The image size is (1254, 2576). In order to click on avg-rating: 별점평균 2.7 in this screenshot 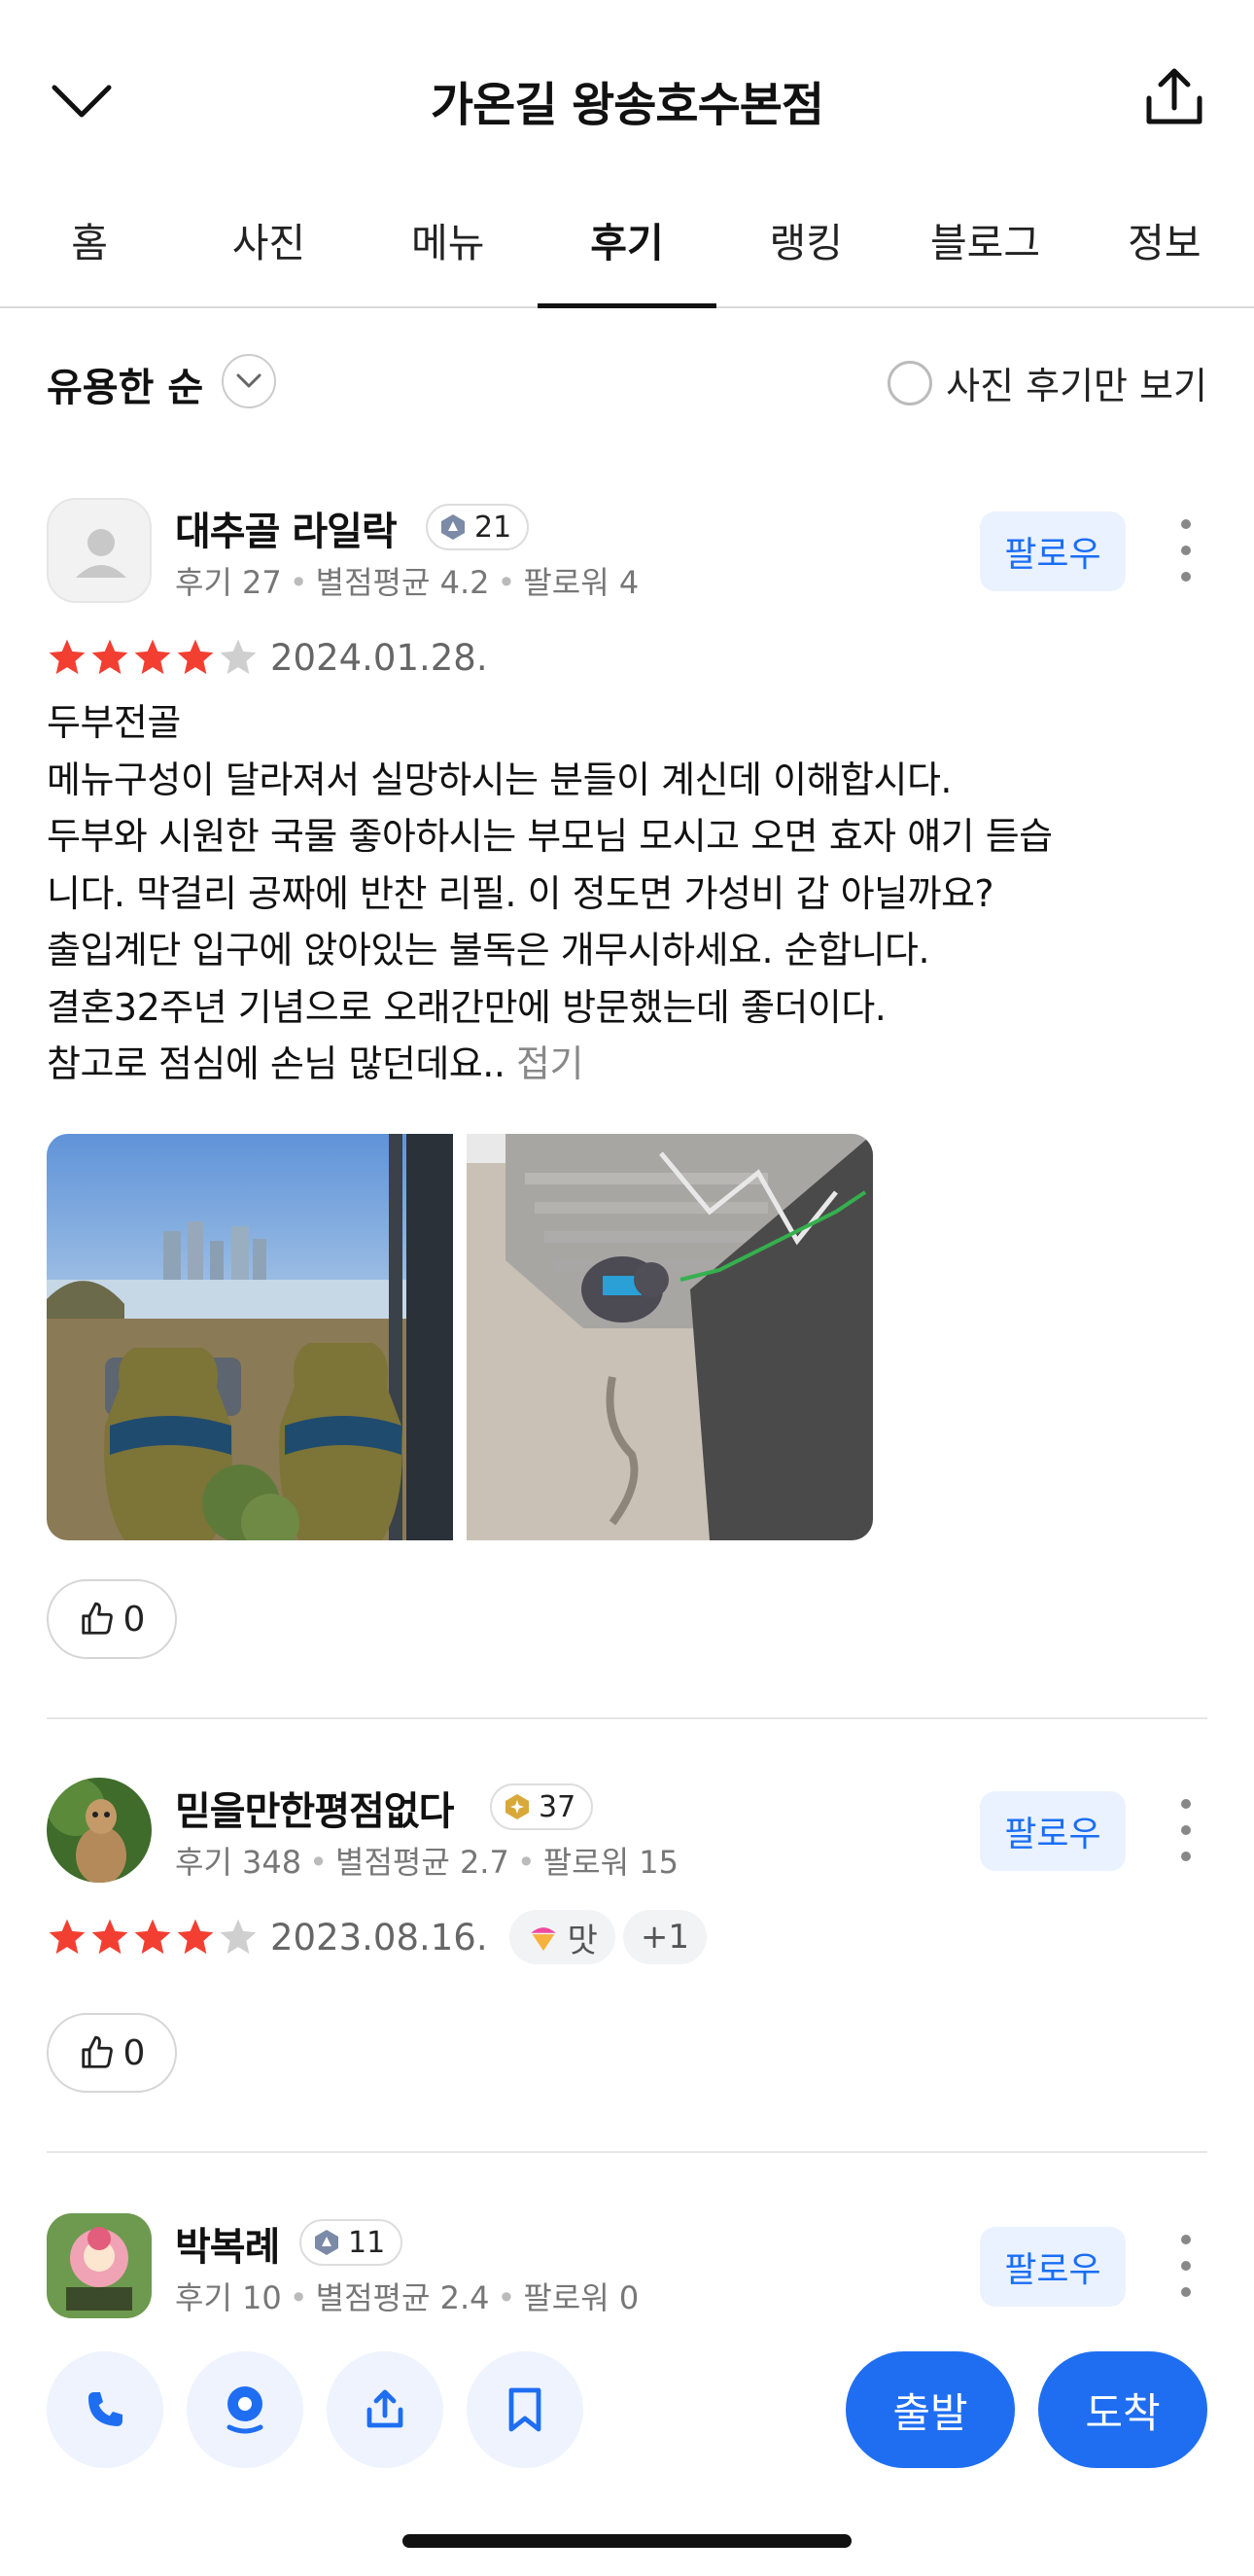, I will do `click(422, 1862)`.